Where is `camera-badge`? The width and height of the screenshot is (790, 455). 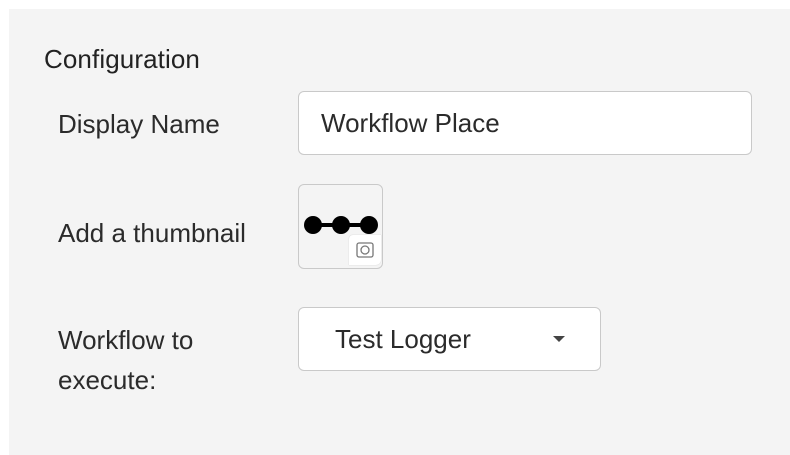
camera-badge is located at coordinates (365, 250).